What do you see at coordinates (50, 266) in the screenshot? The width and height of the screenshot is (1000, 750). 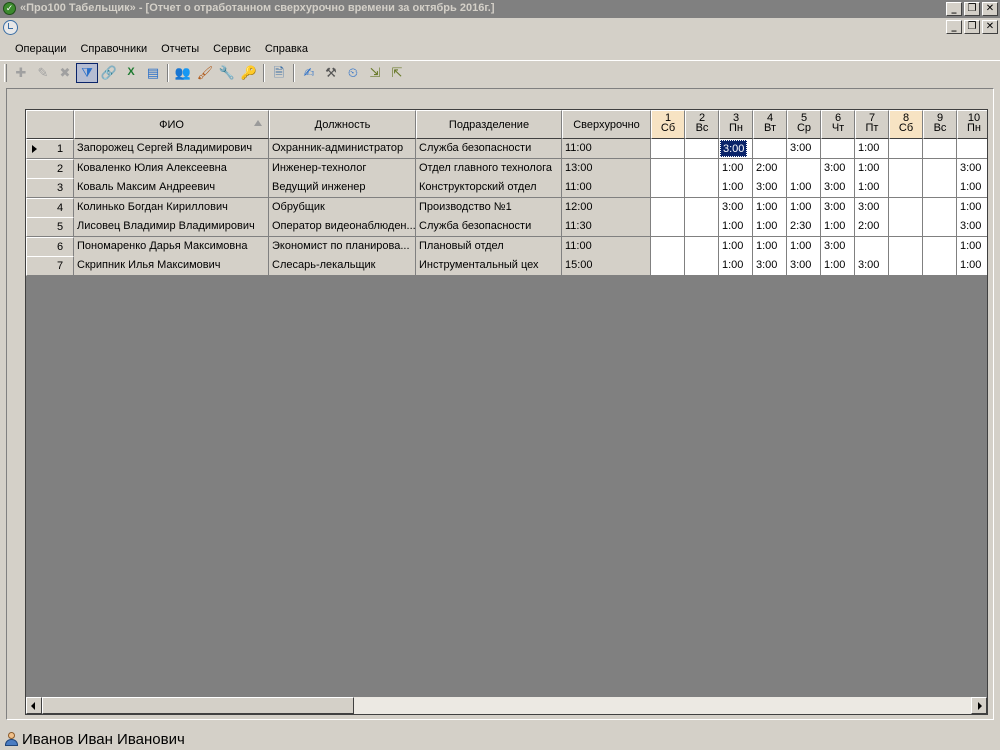 I see `cell-ind: 7` at bounding box center [50, 266].